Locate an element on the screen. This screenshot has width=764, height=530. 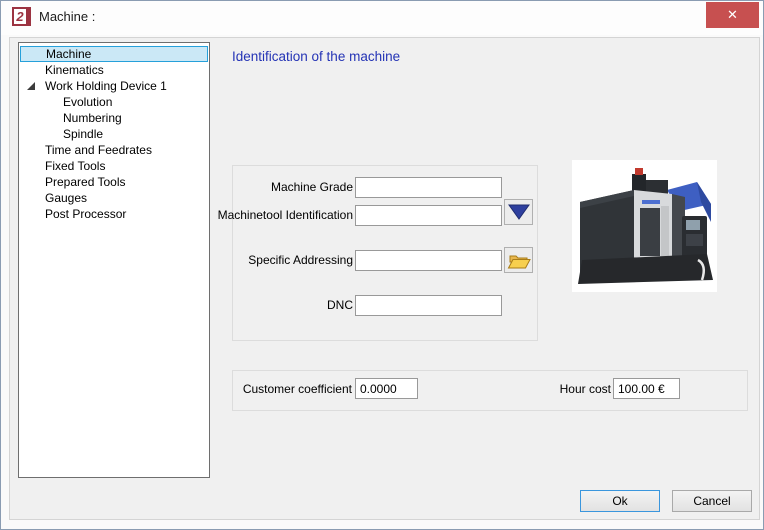
customer-coefficient-input is located at coordinates (386, 388).